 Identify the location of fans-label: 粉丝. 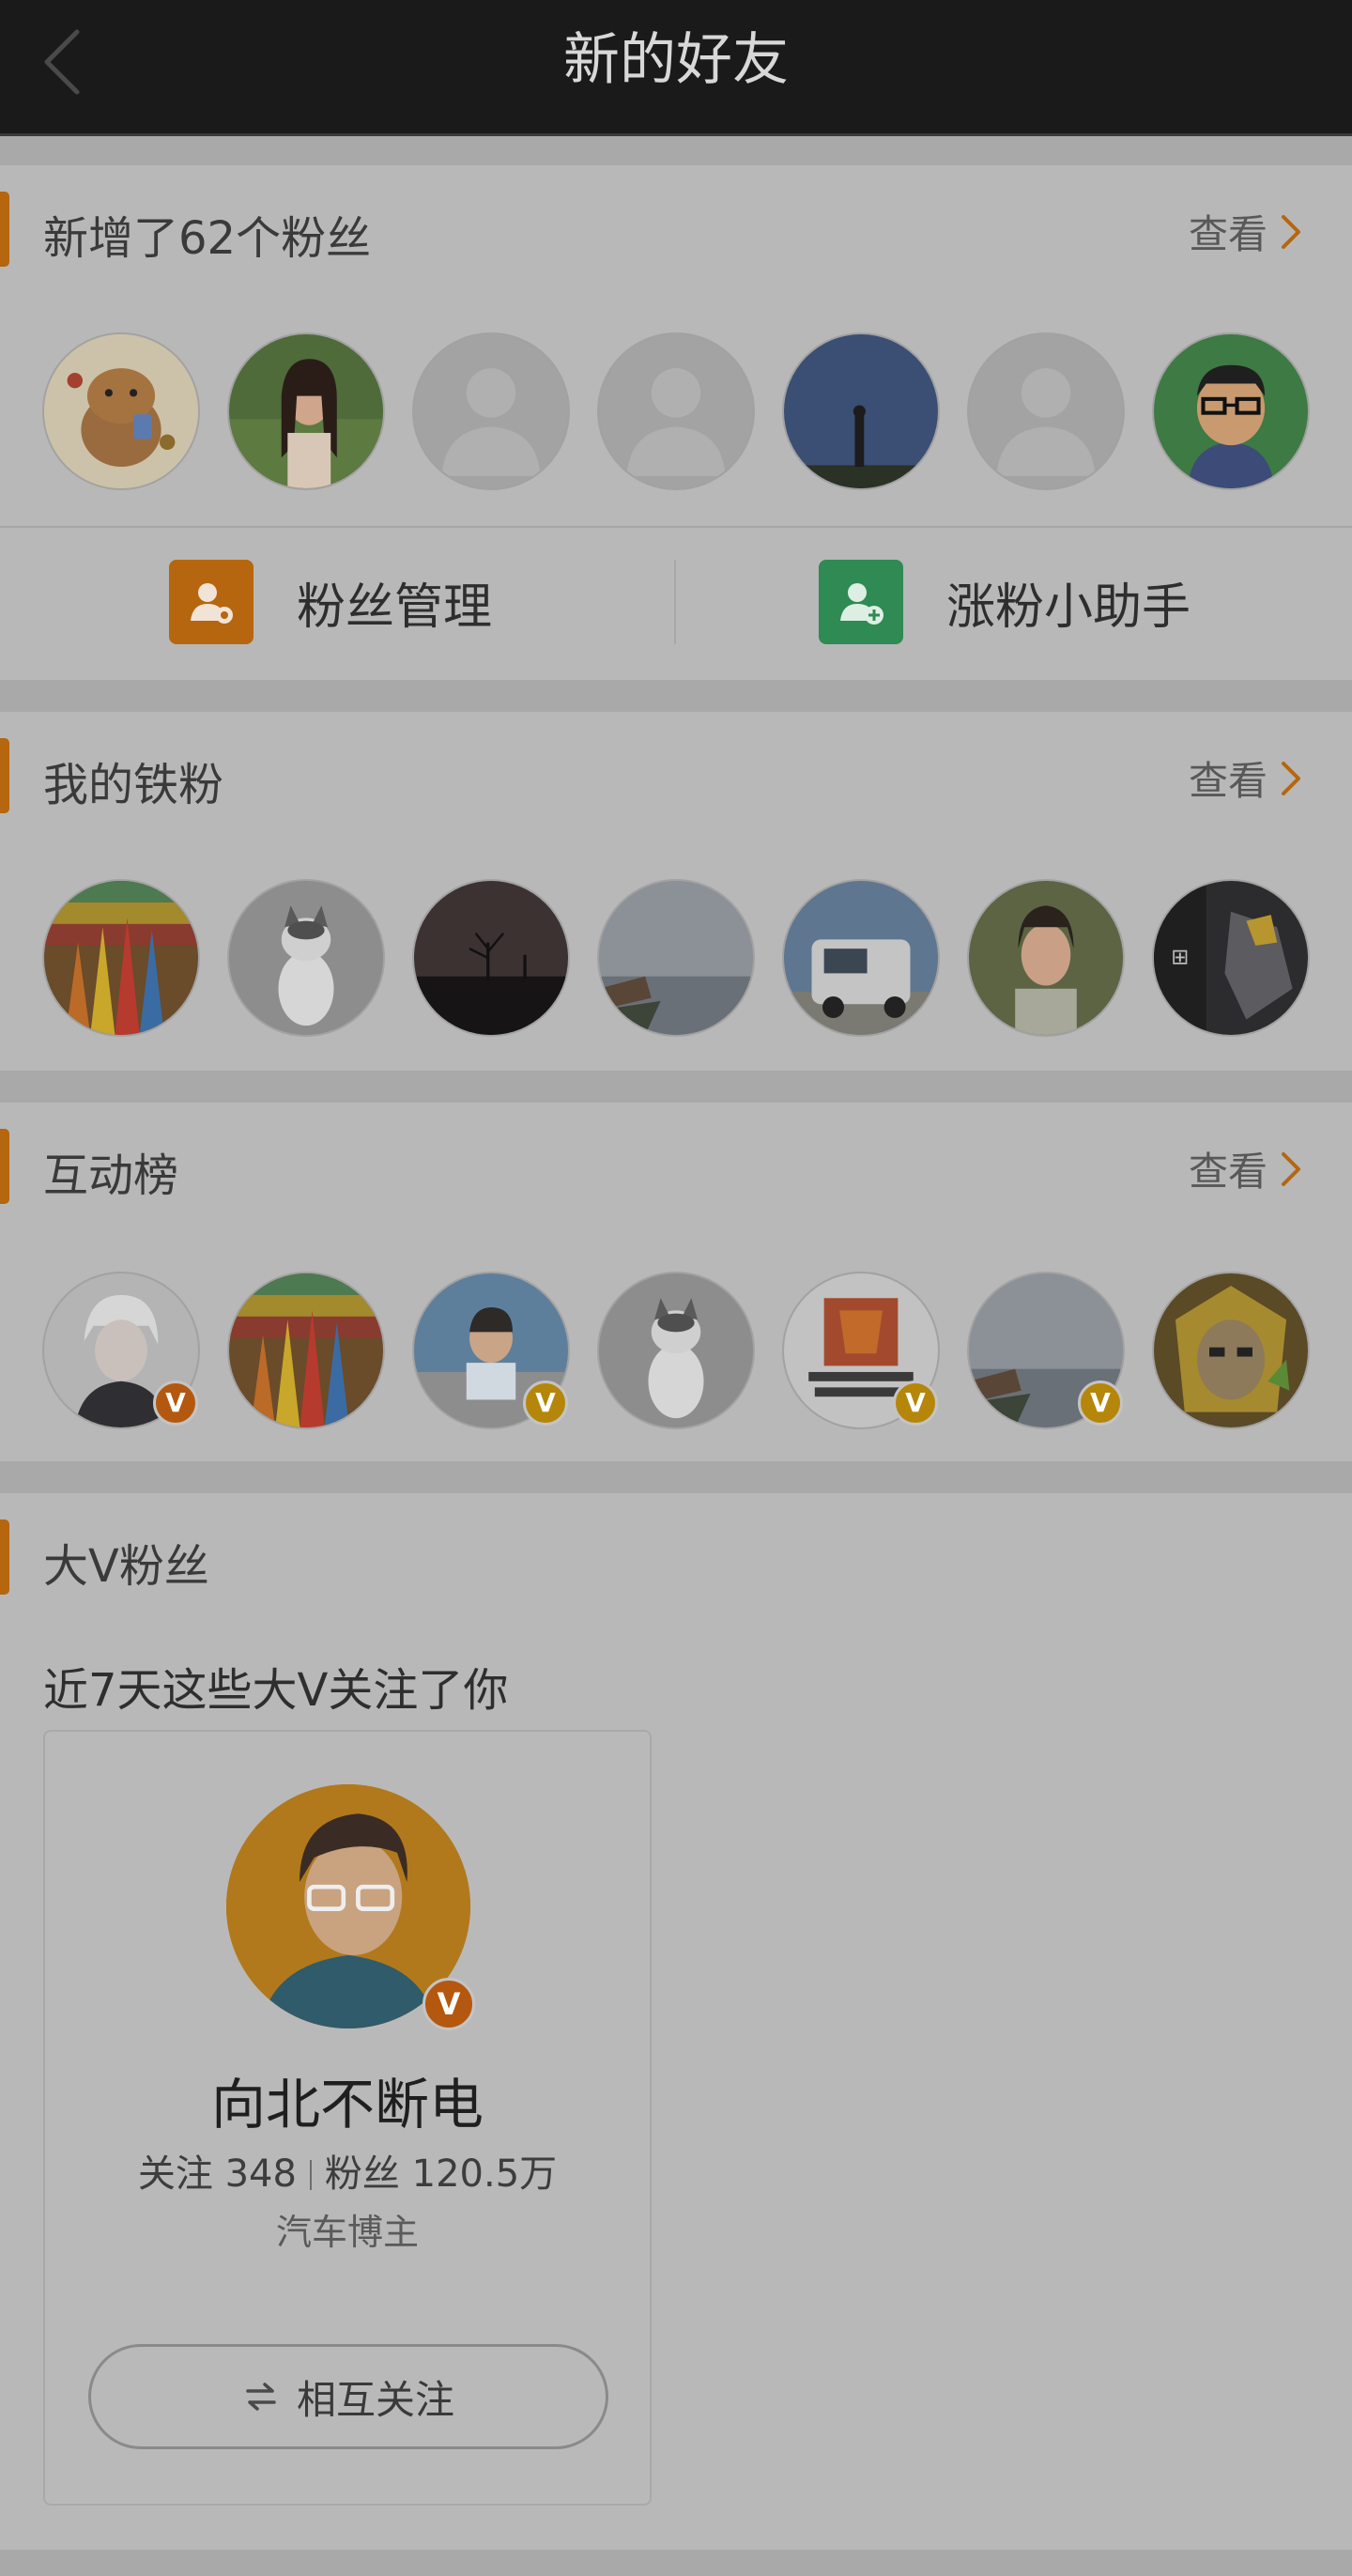
(362, 2174).